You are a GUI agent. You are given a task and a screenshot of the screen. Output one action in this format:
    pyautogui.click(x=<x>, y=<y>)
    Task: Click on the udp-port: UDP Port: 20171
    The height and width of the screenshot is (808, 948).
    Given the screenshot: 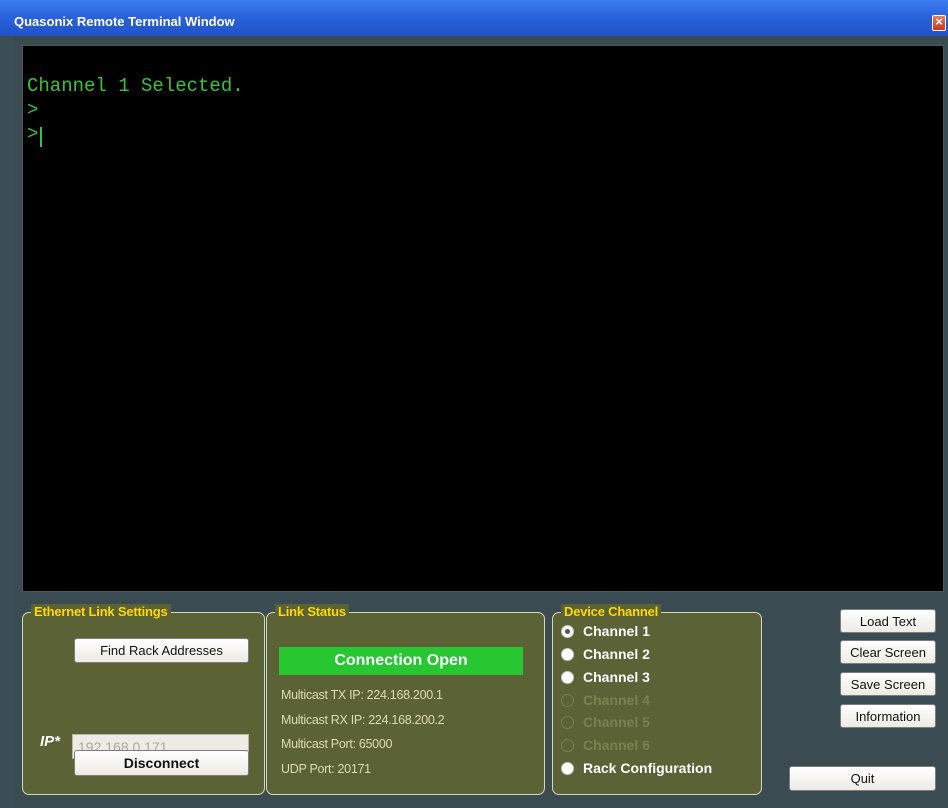 What is the action you would take?
    pyautogui.click(x=326, y=769)
    